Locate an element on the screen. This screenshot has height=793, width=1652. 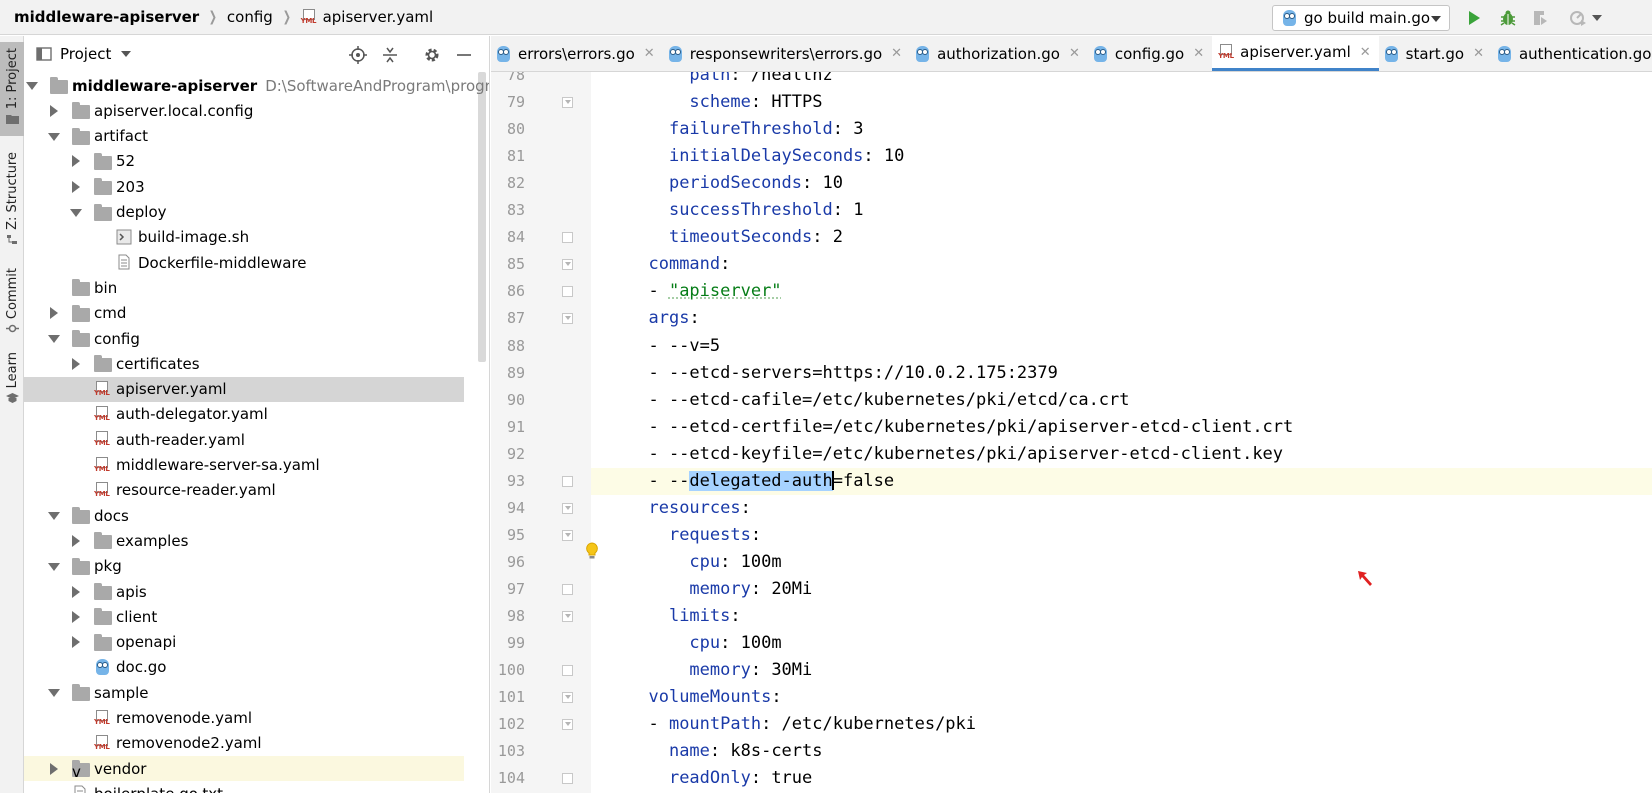
tree-item: YML middleware-server-sa.yaml is located at coordinates (244, 465).